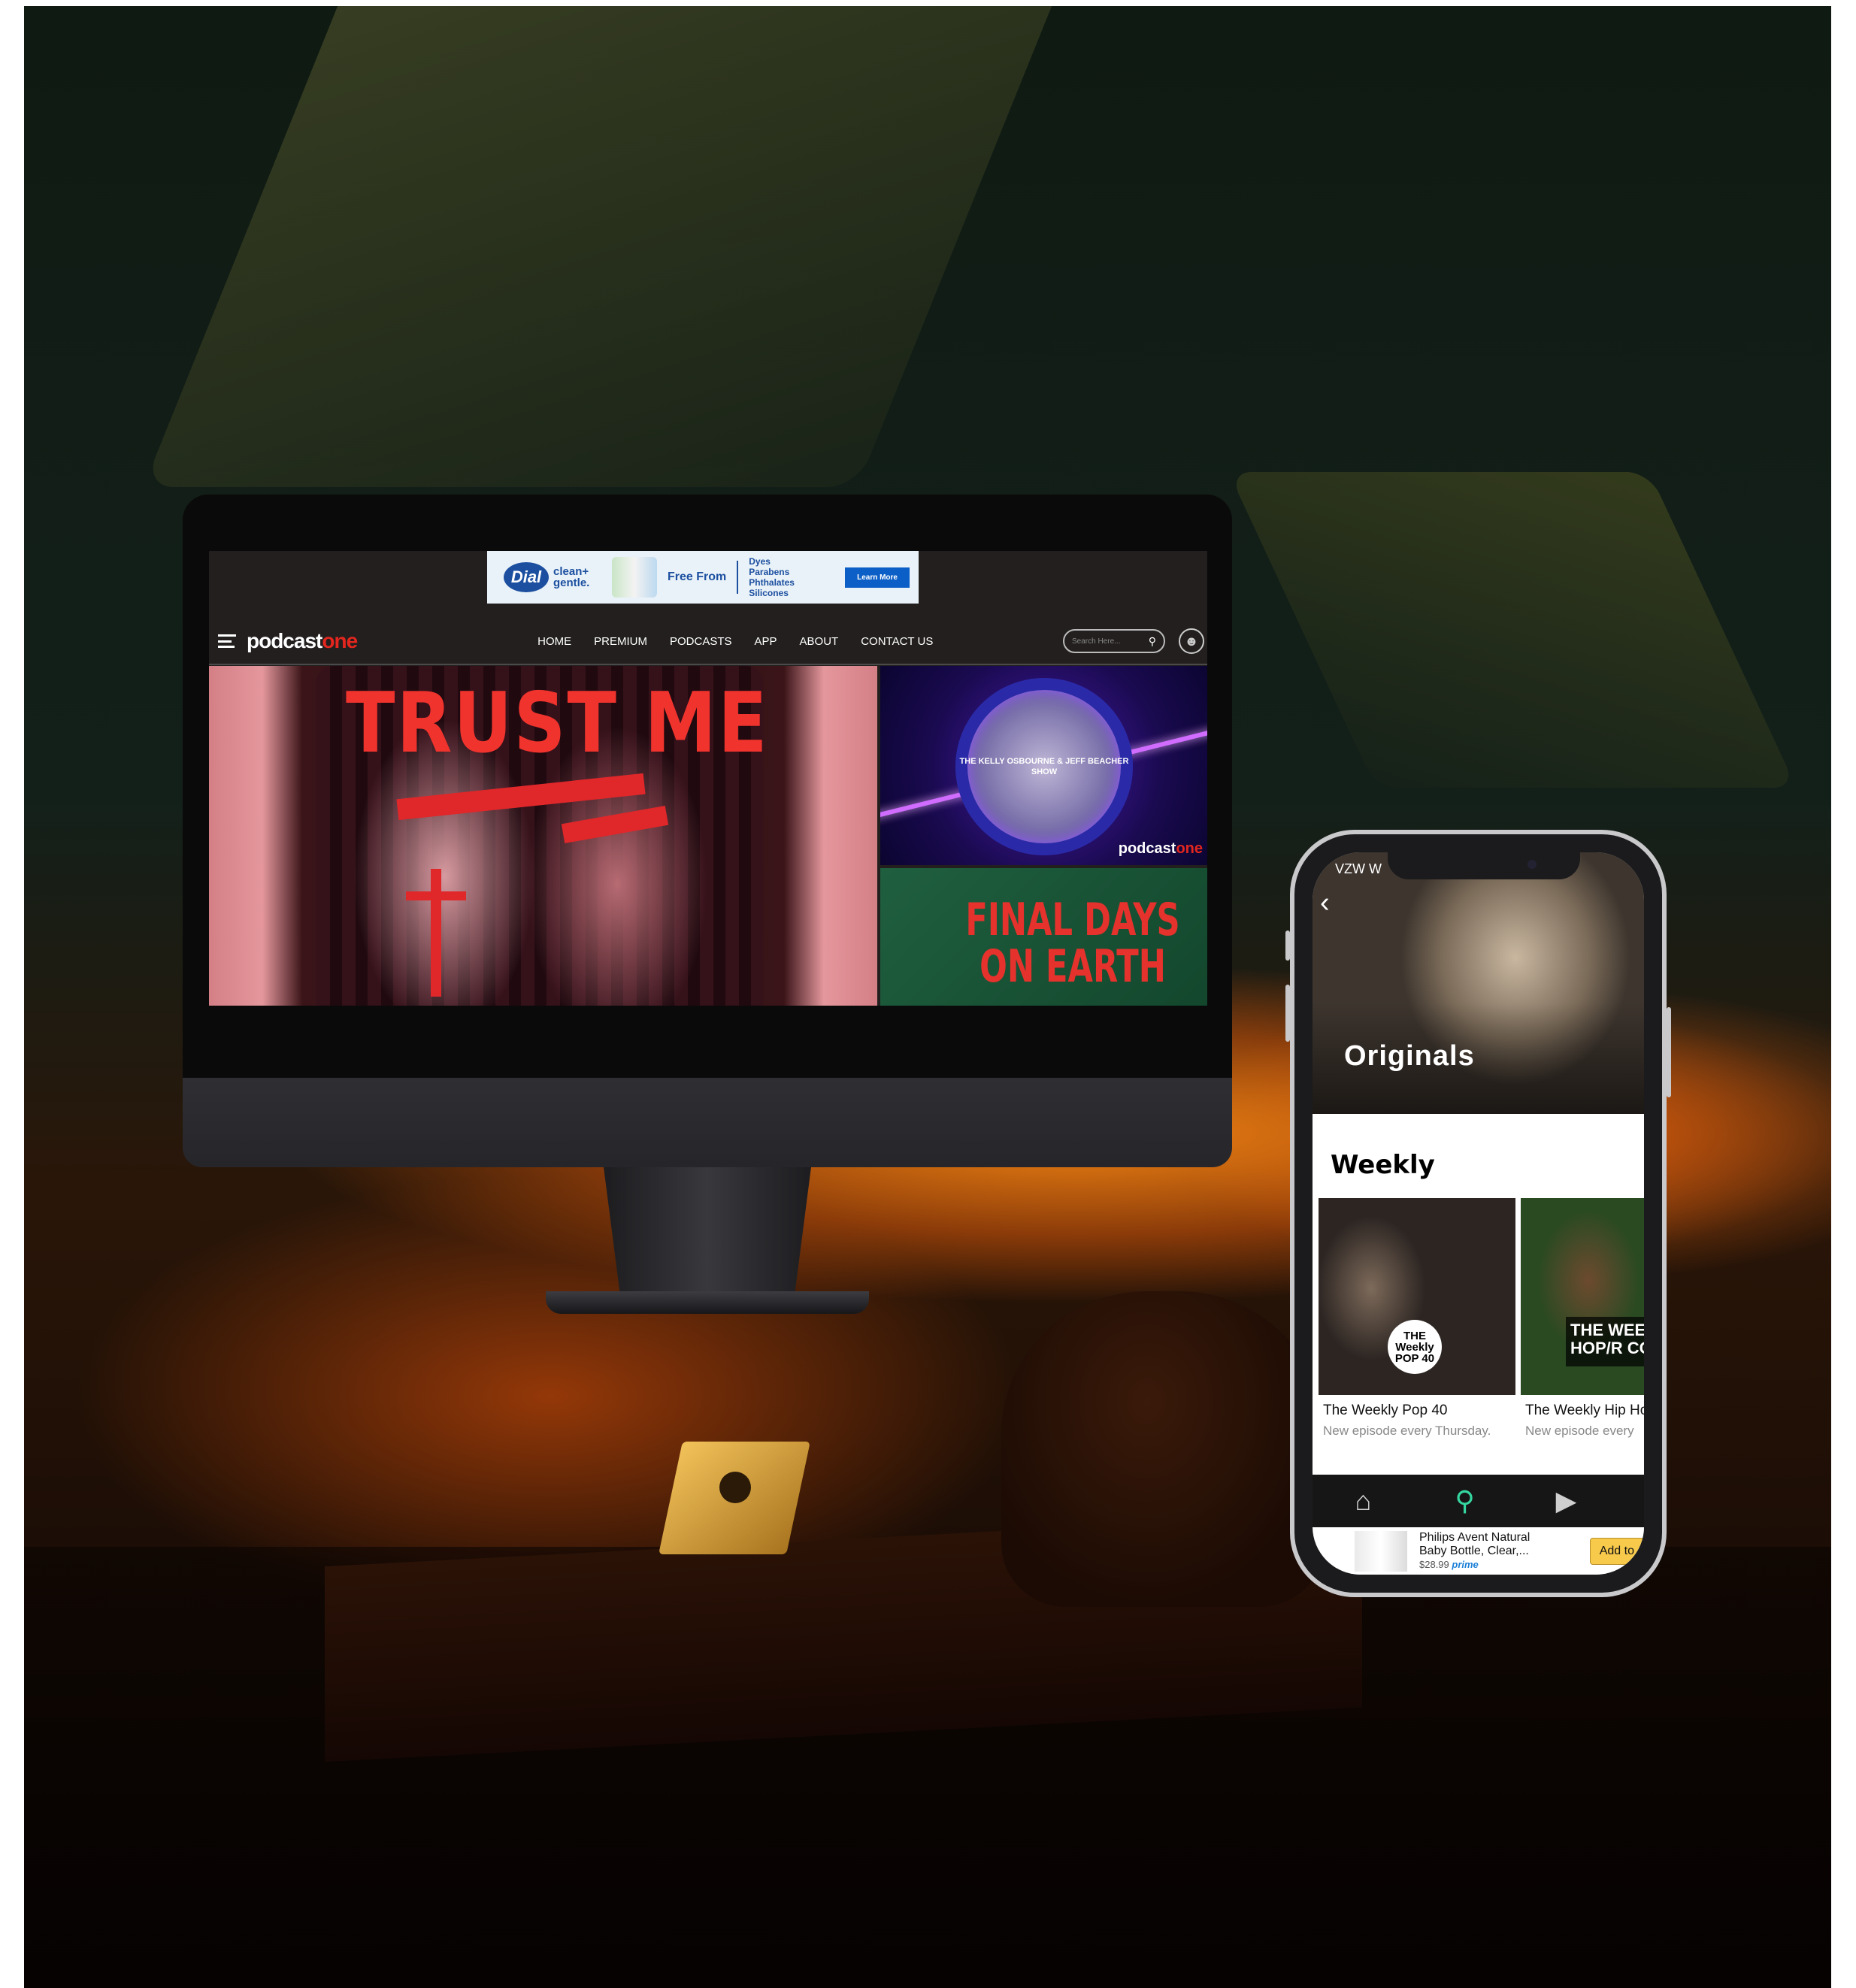  What do you see at coordinates (1465, 1564) in the screenshot?
I see `prime-badge: prime` at bounding box center [1465, 1564].